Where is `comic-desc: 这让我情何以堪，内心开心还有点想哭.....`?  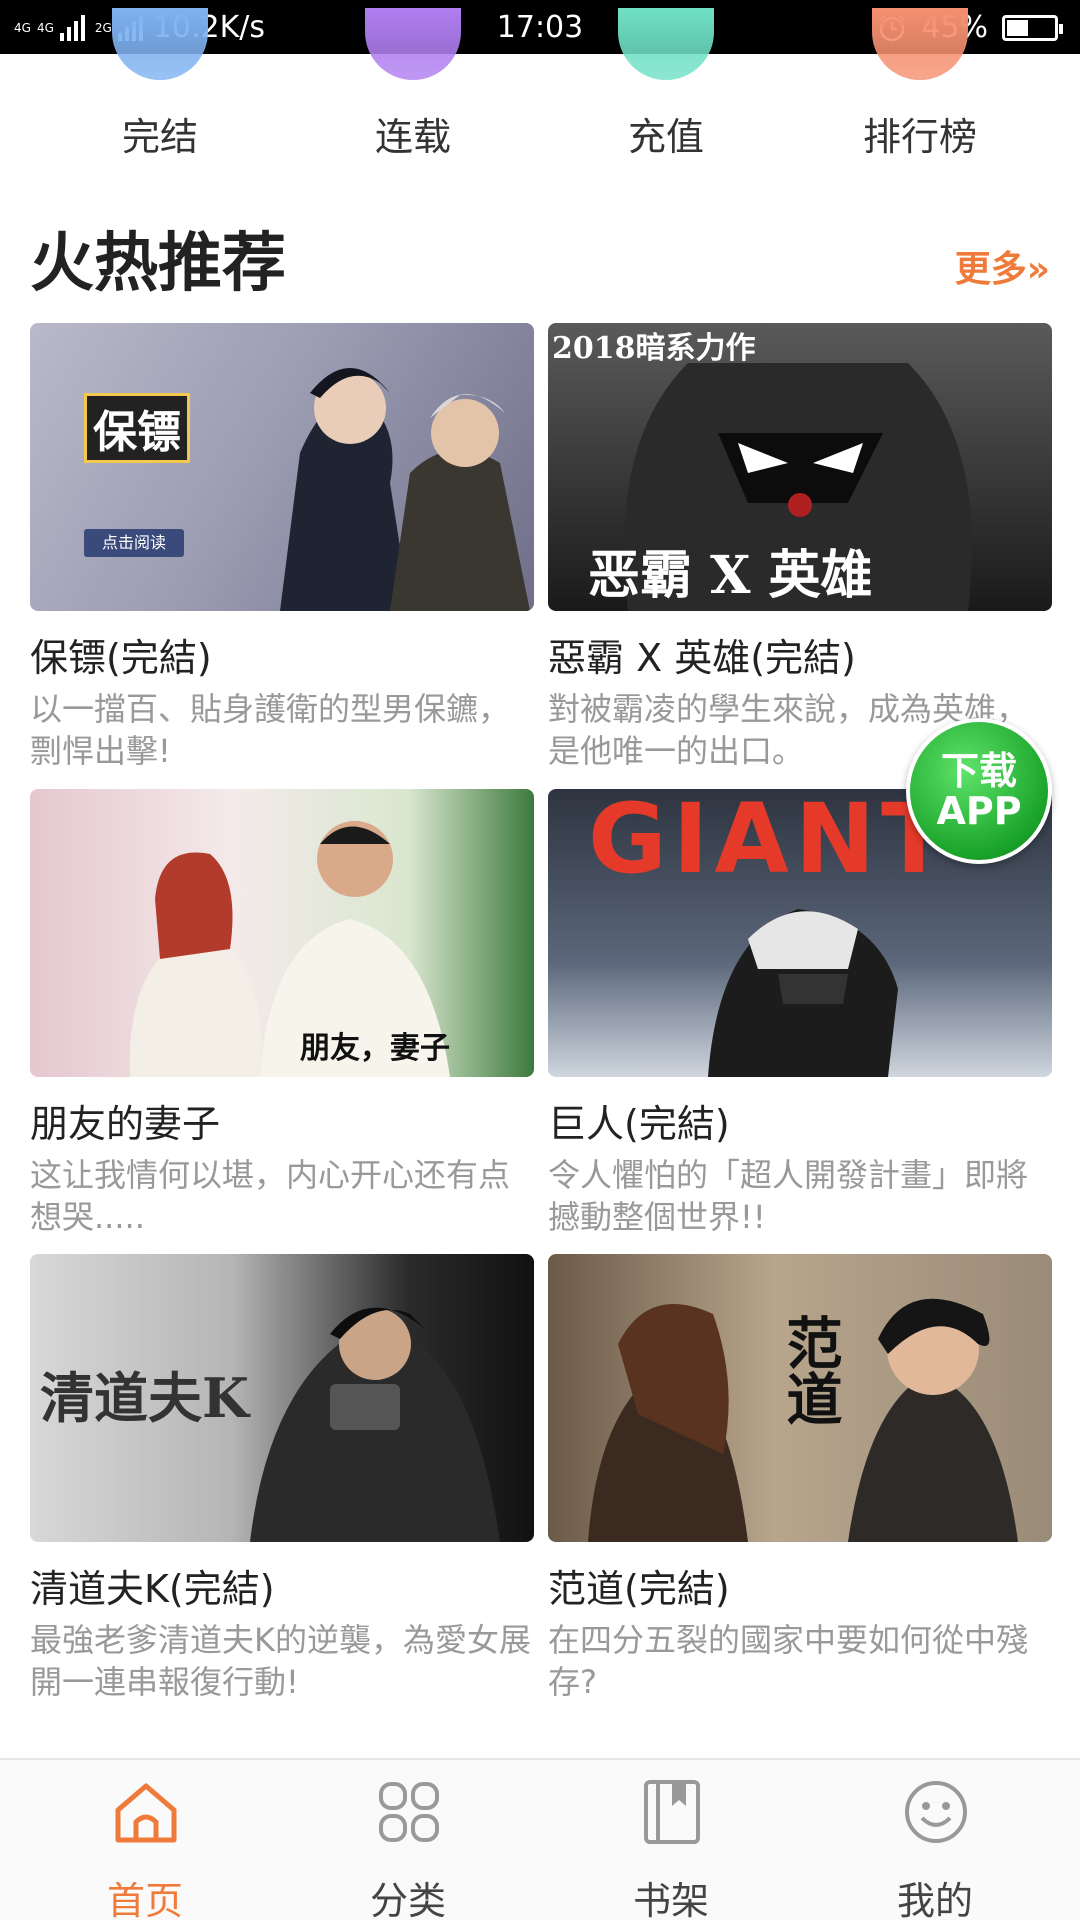 comic-desc: 这让我情何以堪，内心开心还有点想哭..... is located at coordinates (270, 1196).